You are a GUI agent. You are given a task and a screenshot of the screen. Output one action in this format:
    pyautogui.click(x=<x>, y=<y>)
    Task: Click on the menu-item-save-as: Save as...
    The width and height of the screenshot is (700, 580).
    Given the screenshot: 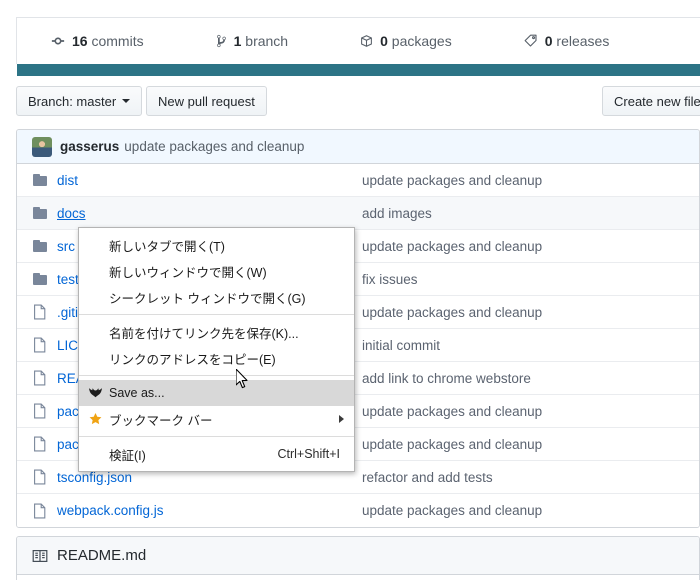 What is the action you would take?
    pyautogui.click(x=216, y=393)
    